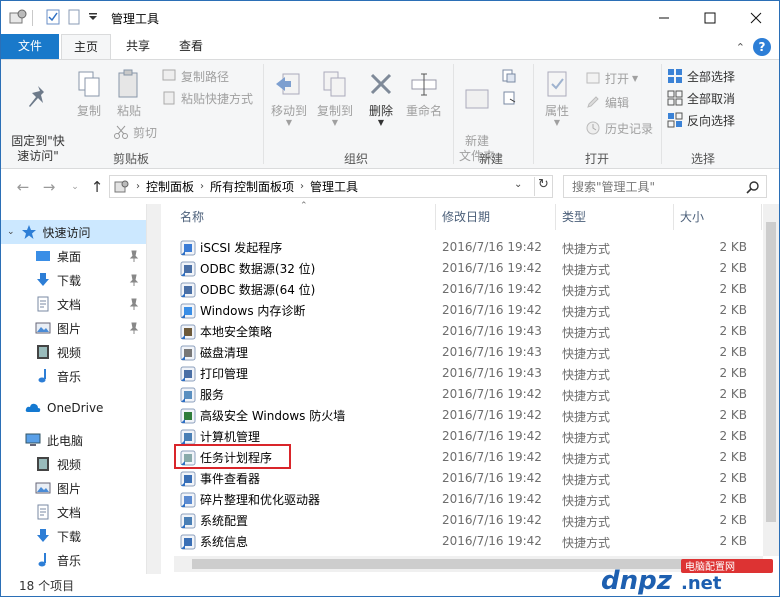 The width and height of the screenshot is (780, 597). What do you see at coordinates (474, 373) in the screenshot?
I see `file-row: 打印管理 2016/7/16 19:43 快捷方式 2 KB` at bounding box center [474, 373].